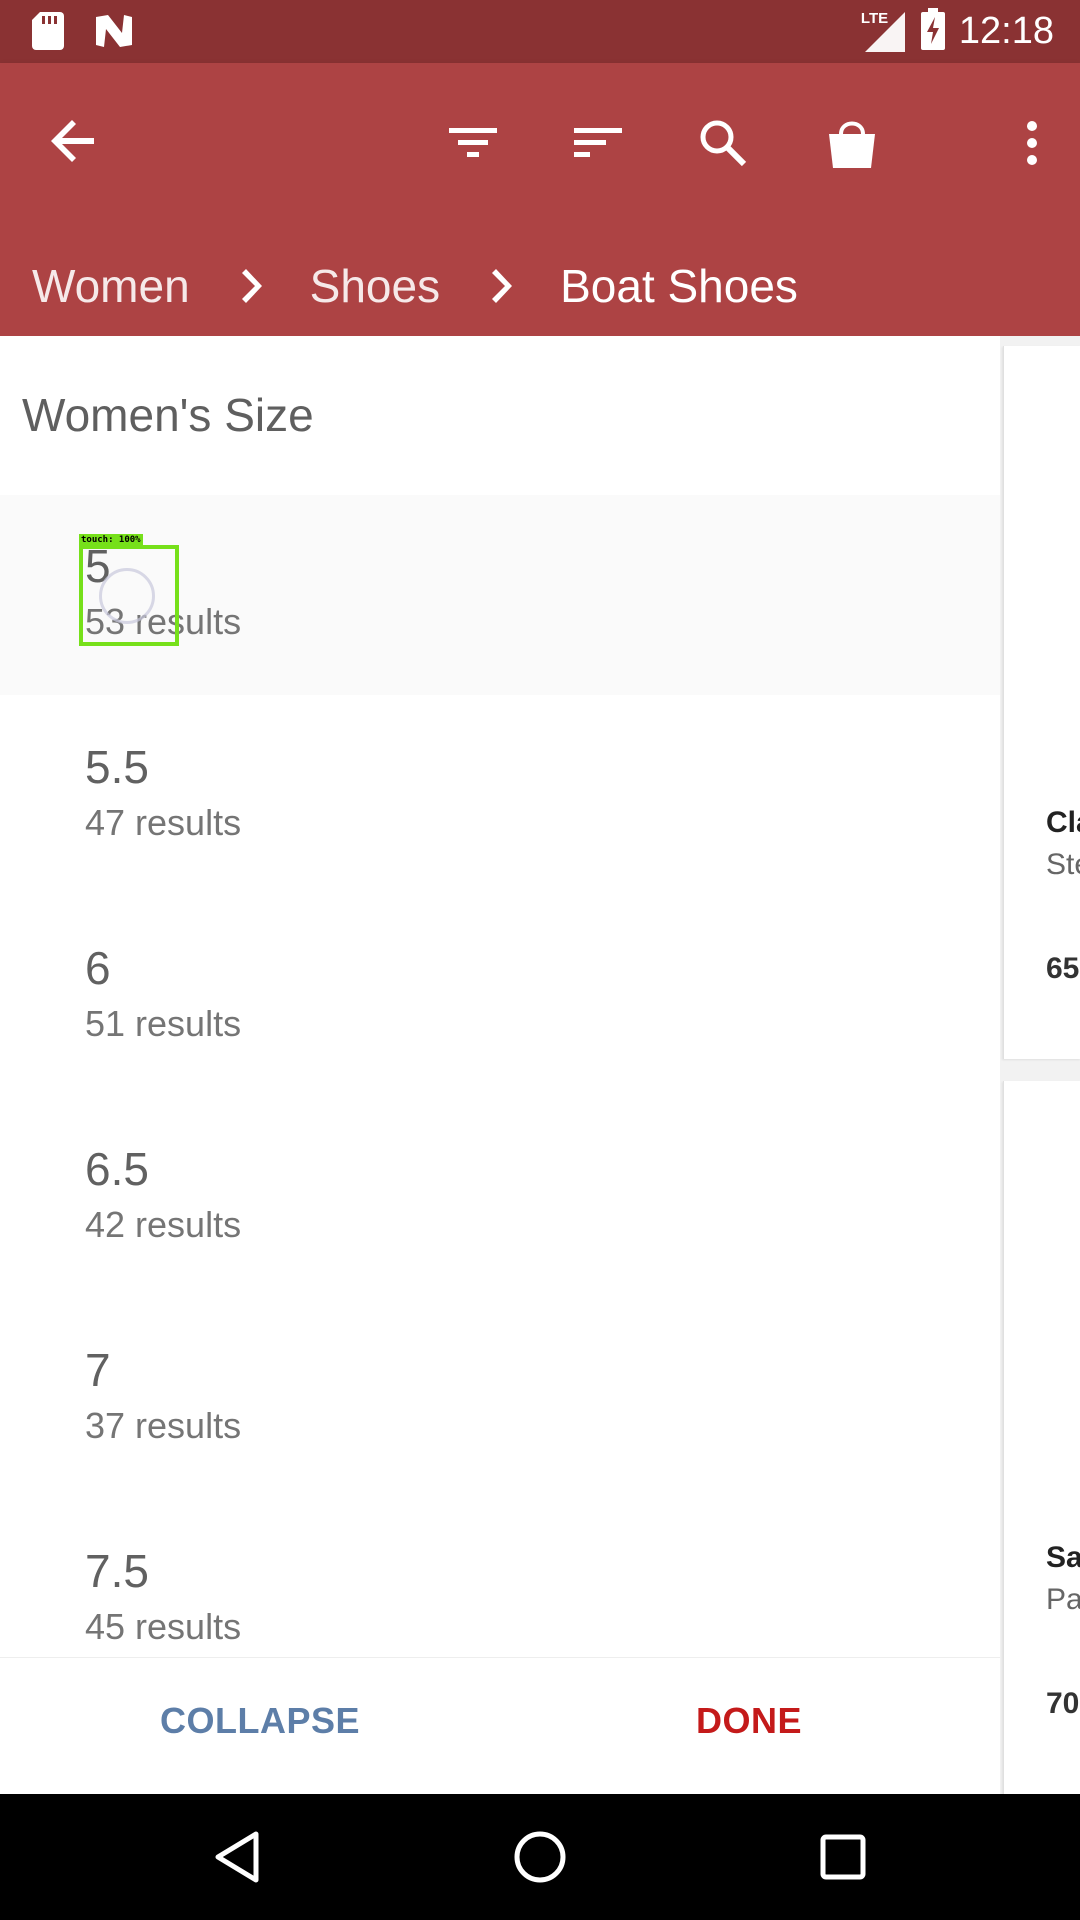  Describe the element at coordinates (679, 286) in the screenshot. I see `breadcrumb-boat-shoes: Boat Shoes` at that location.